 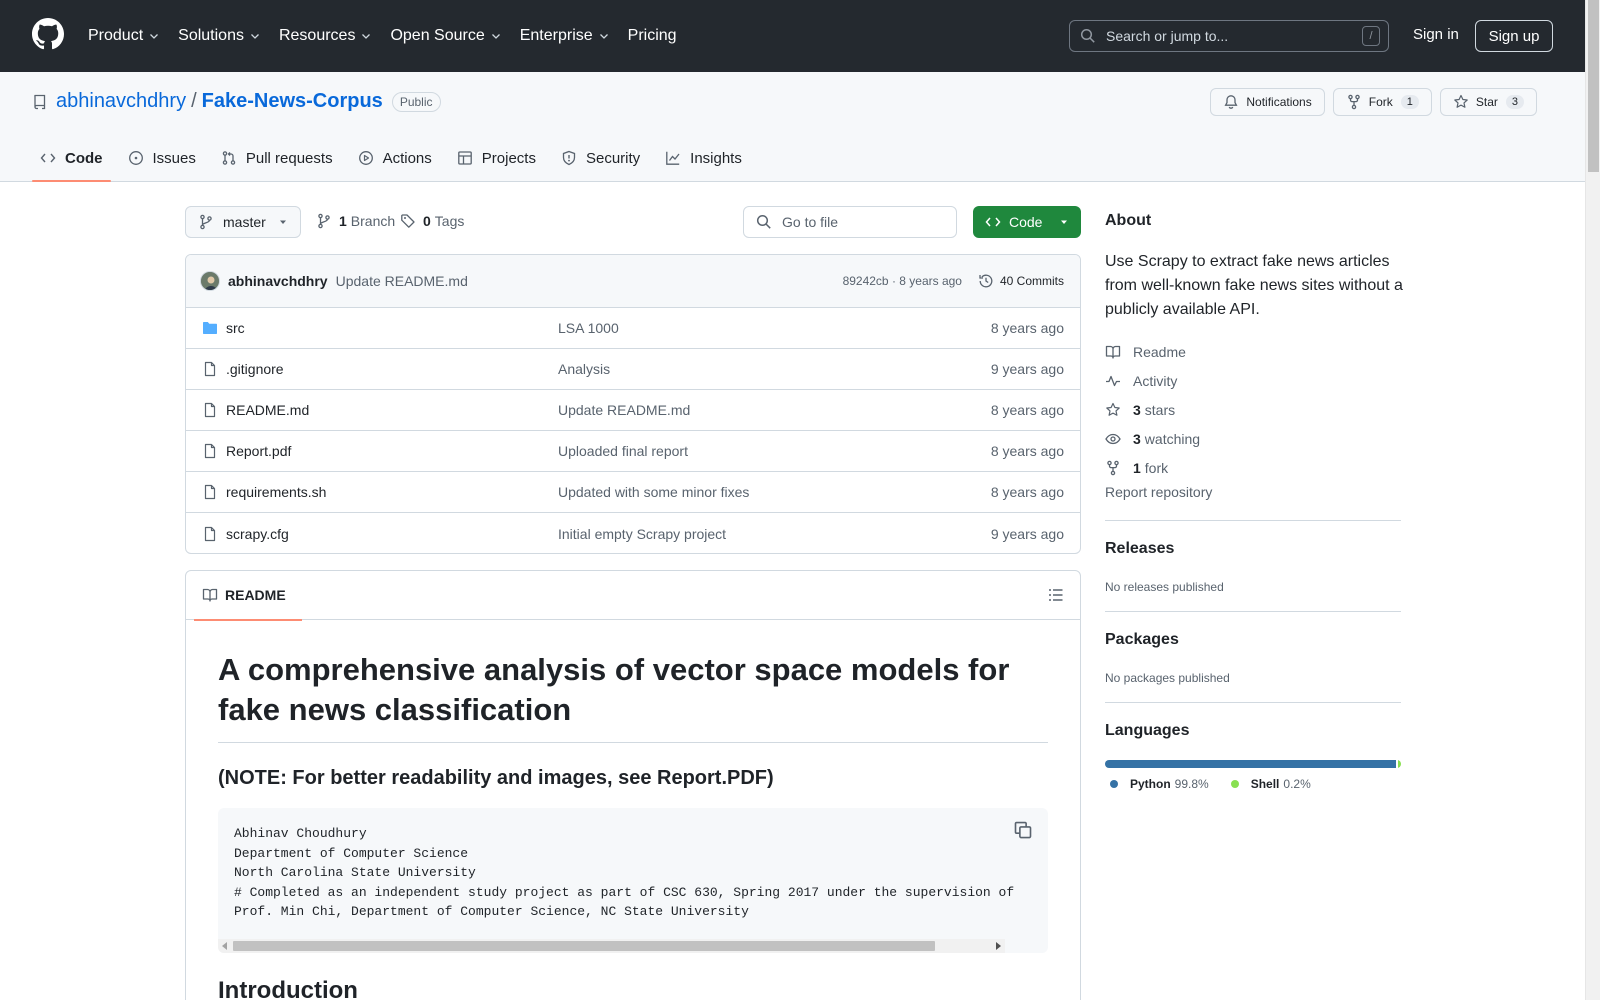 What do you see at coordinates (162, 158) in the screenshot?
I see `tab-issues: Issues` at bounding box center [162, 158].